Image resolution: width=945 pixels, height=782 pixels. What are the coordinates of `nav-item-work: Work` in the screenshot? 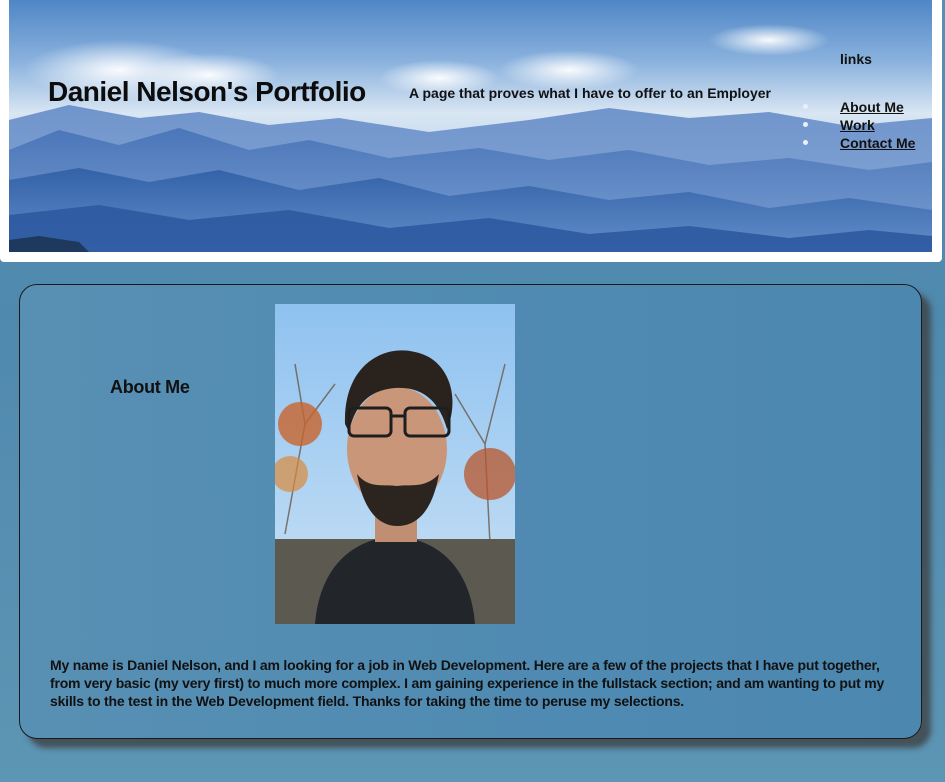 It's located at (859, 125).